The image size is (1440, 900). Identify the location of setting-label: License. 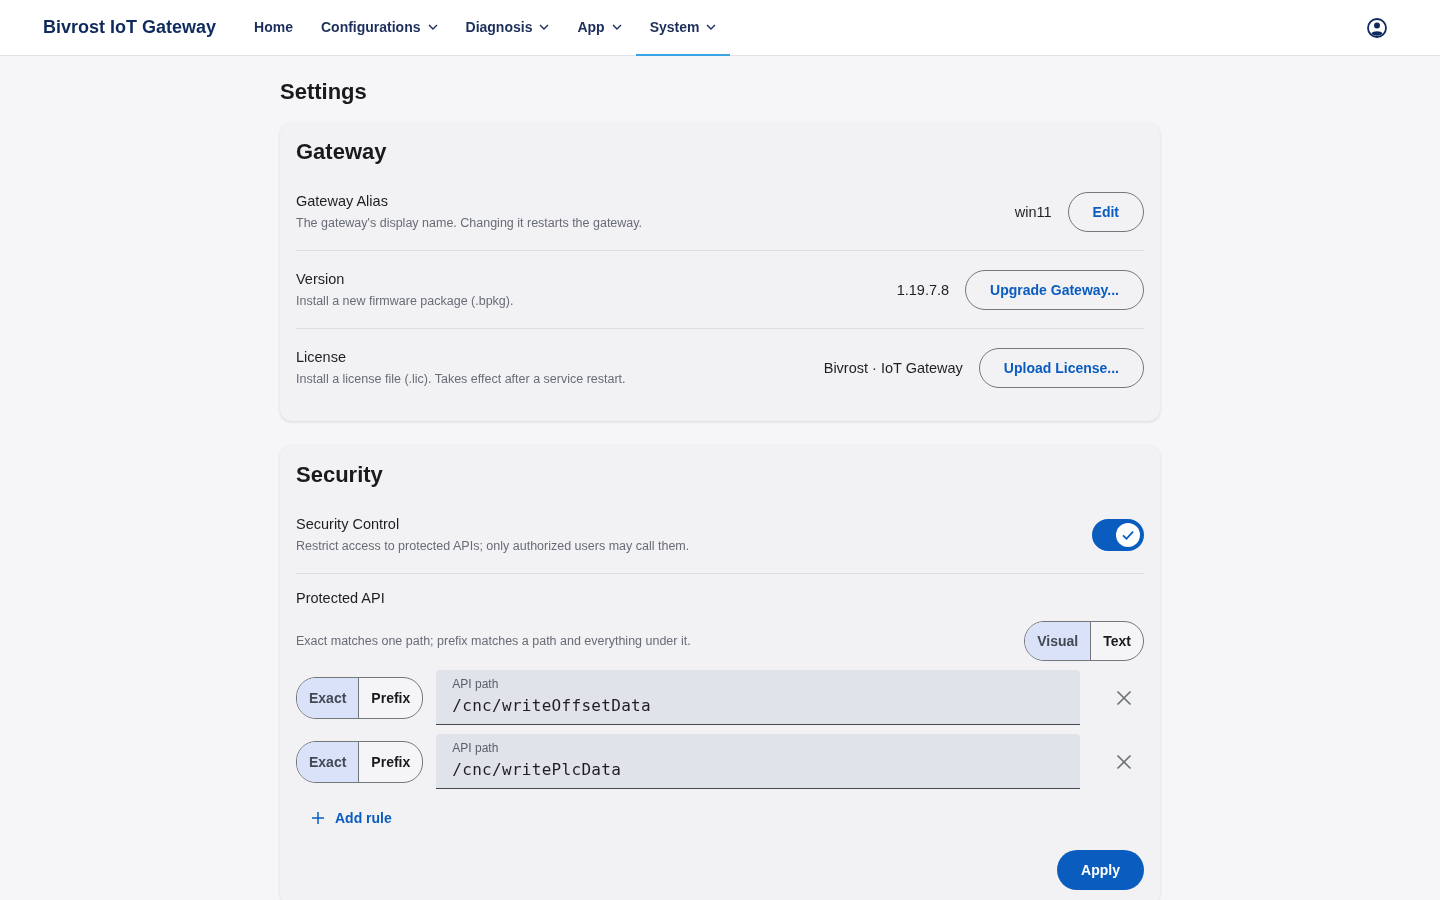
(321, 357).